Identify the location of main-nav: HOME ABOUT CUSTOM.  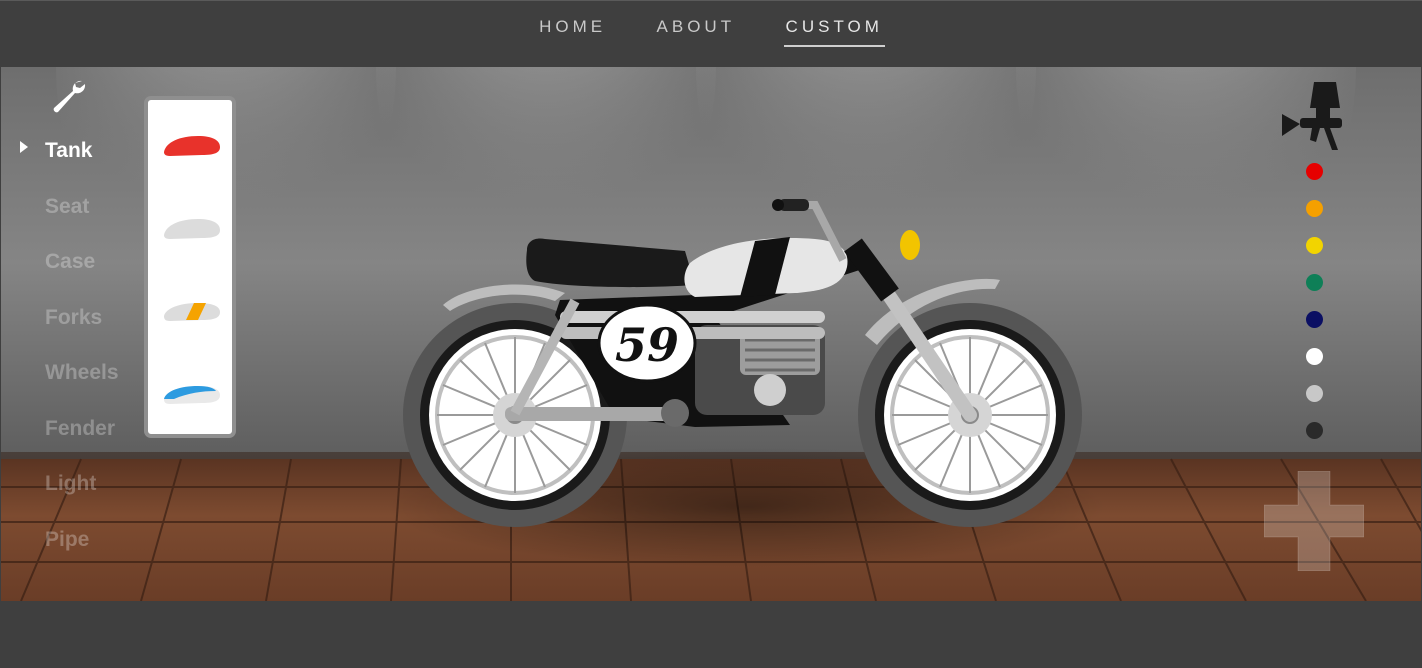
(711, 32).